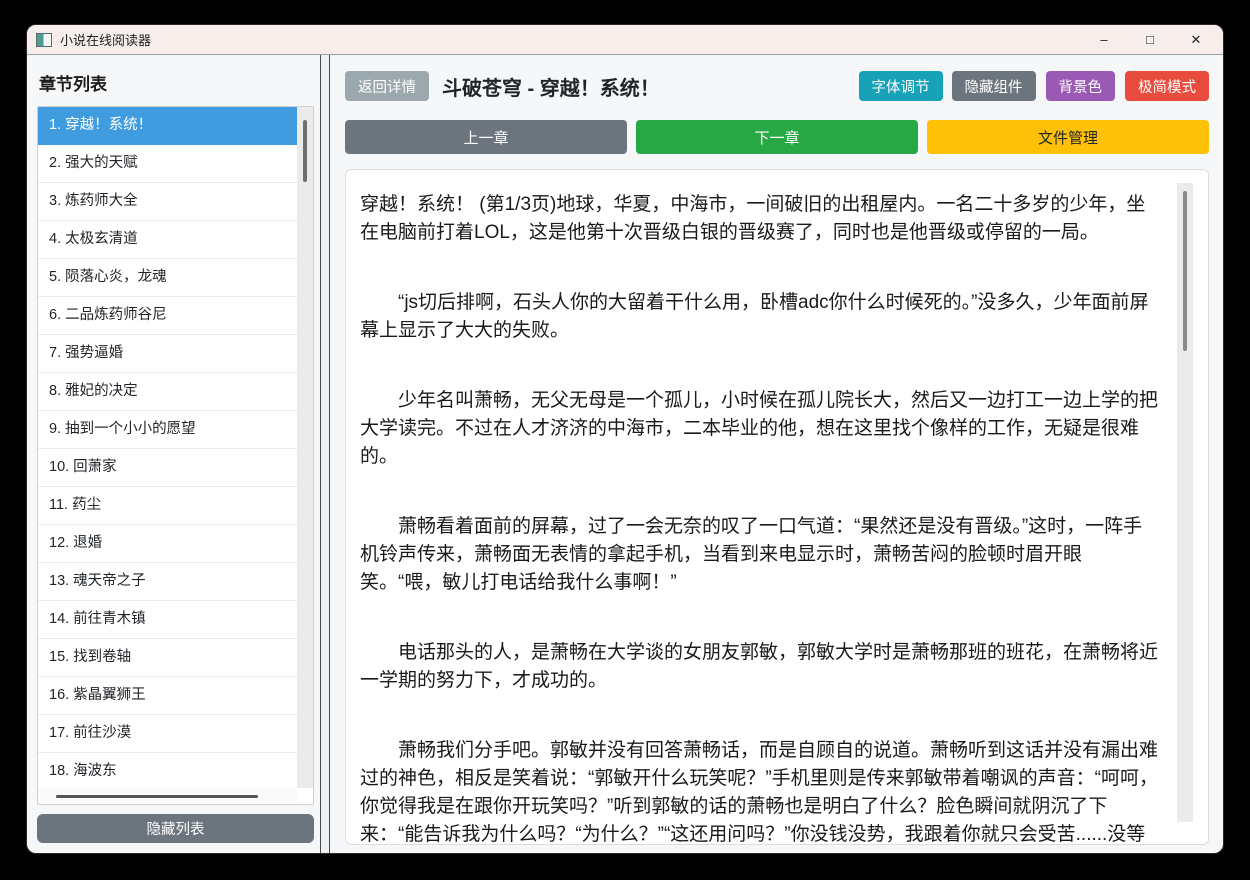  Describe the element at coordinates (1185, 502) in the screenshot. I see `reader-vertical-scrollbar` at that location.